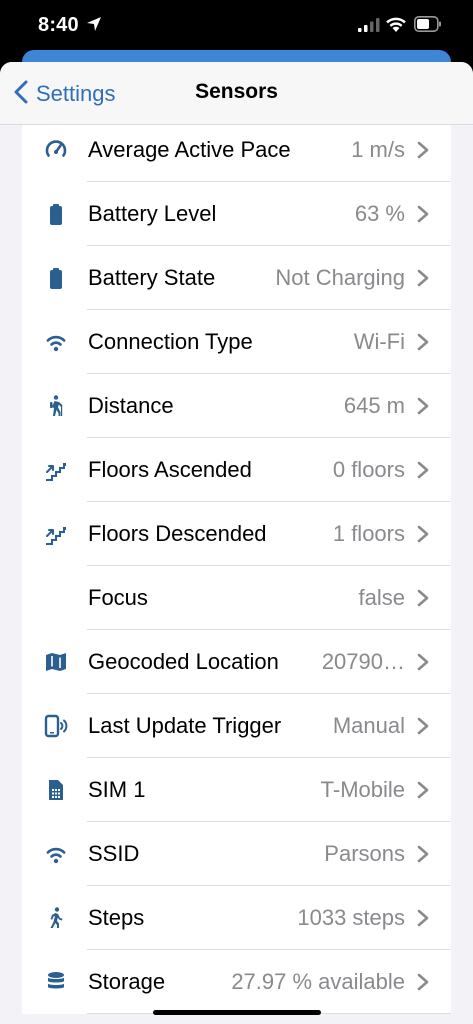 This screenshot has width=473, height=1024. I want to click on sensor-value: 63 %, so click(379, 213).